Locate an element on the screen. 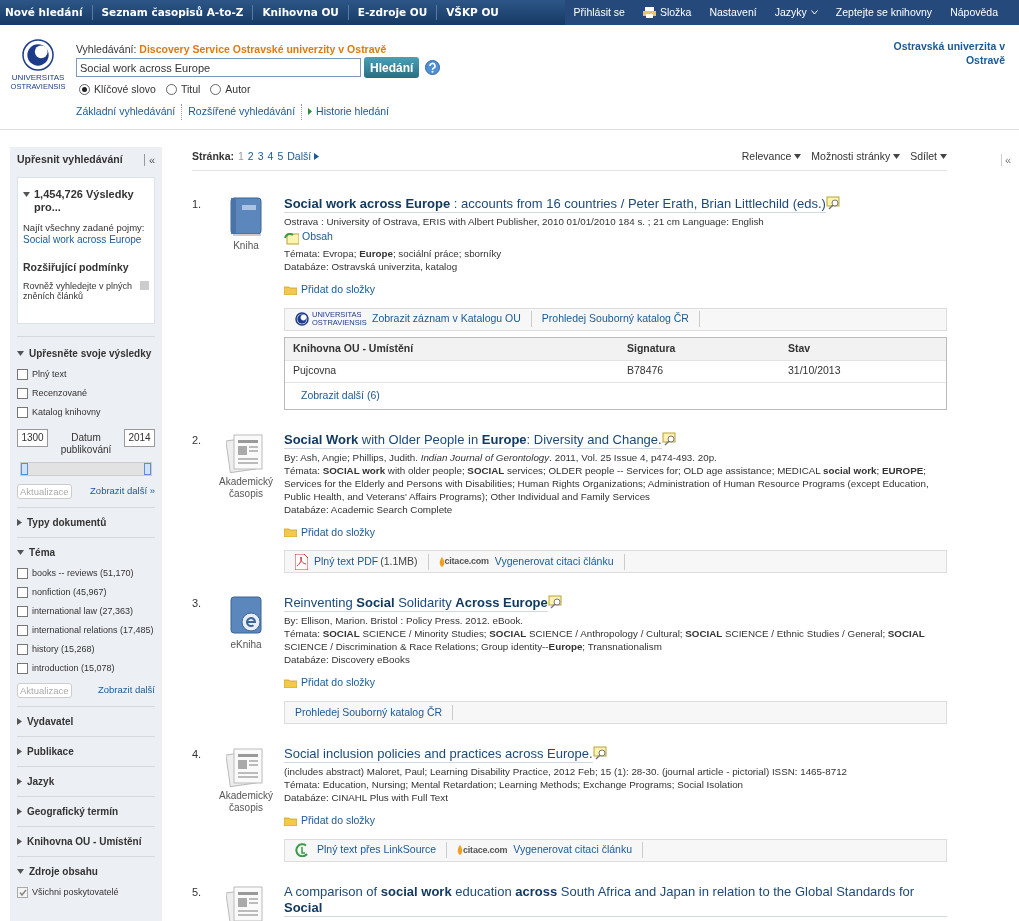 Image resolution: width=1019 pixels, height=921 pixels. remove-button is located at coordinates (144, 285).